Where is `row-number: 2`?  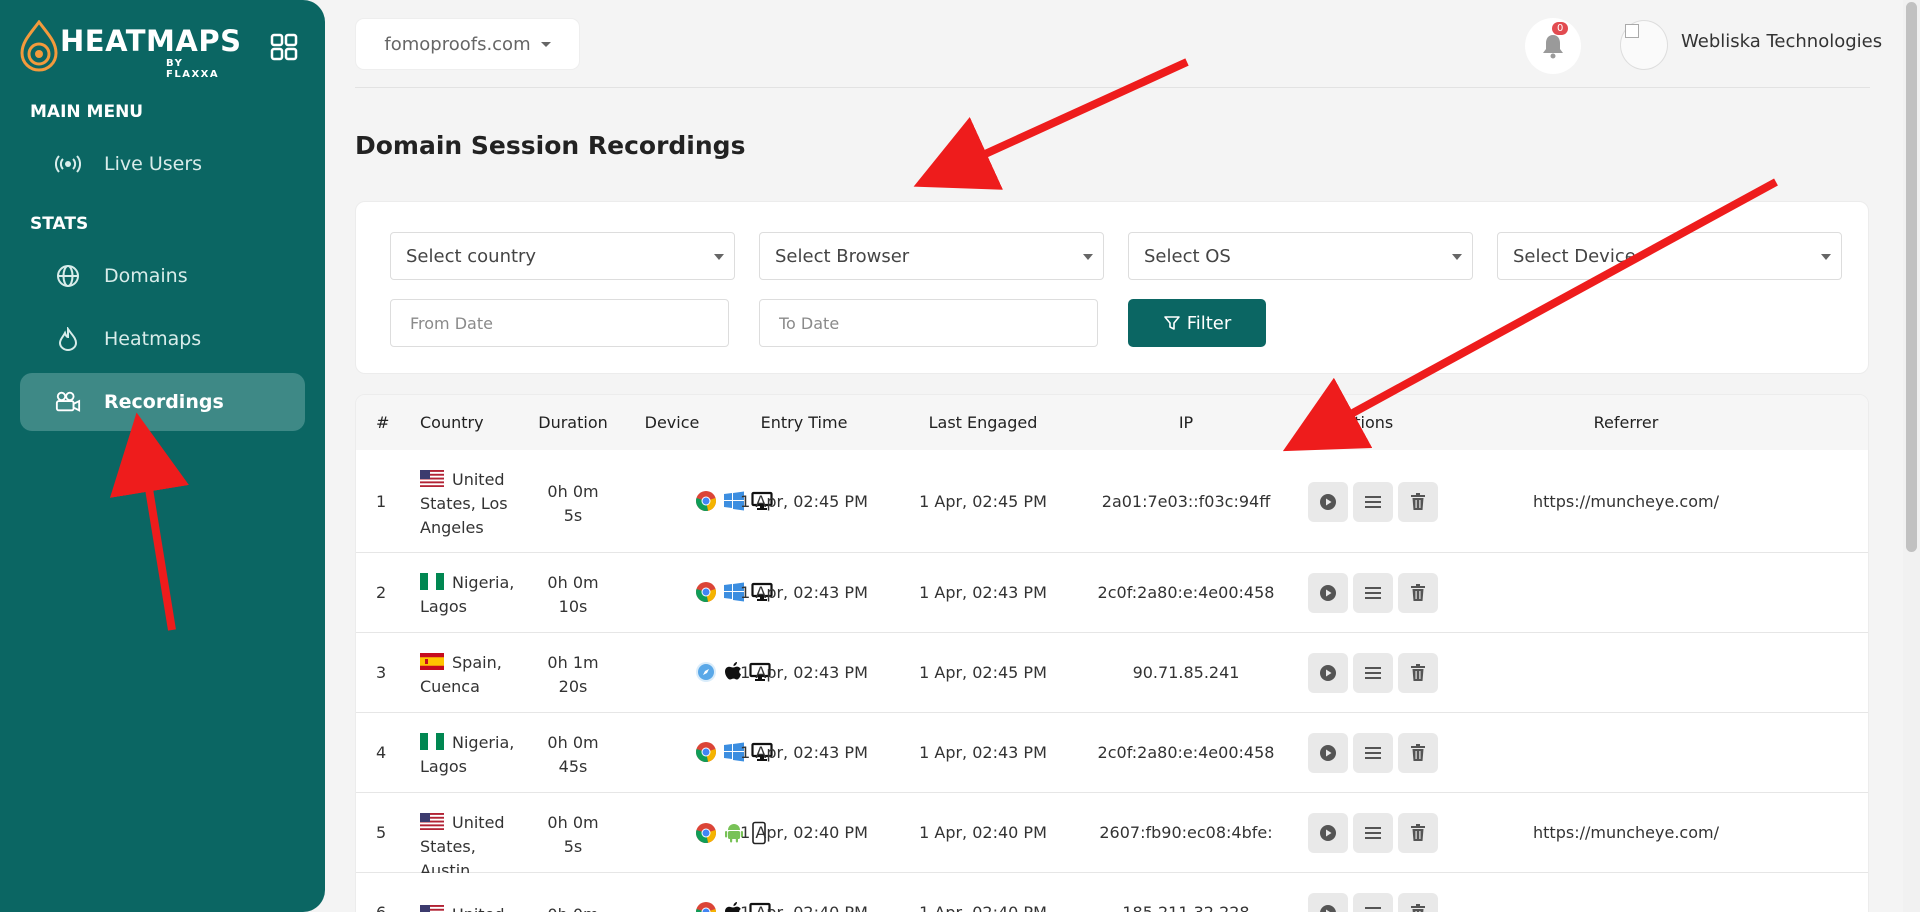
row-number: 2 is located at coordinates (381, 592).